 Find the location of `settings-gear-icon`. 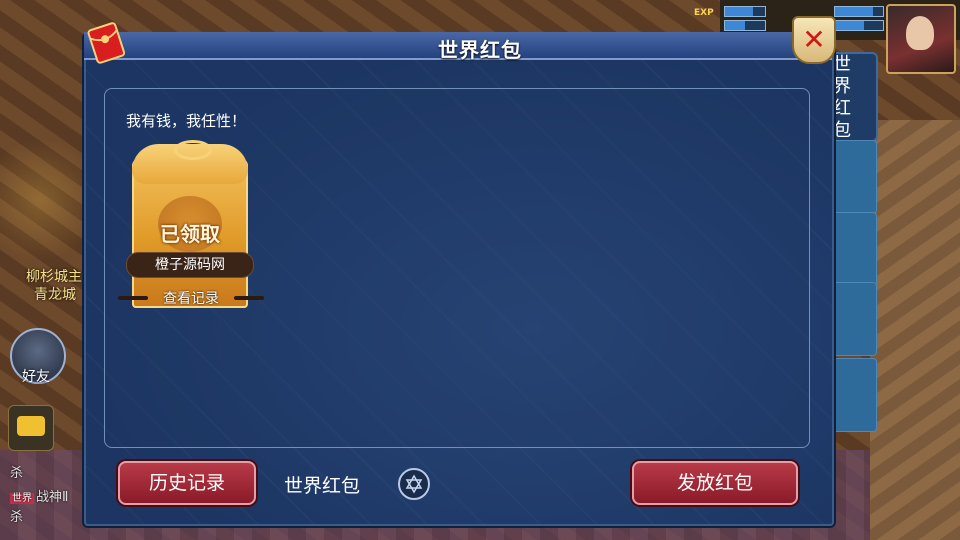

settings-gear-icon is located at coordinates (414, 484).